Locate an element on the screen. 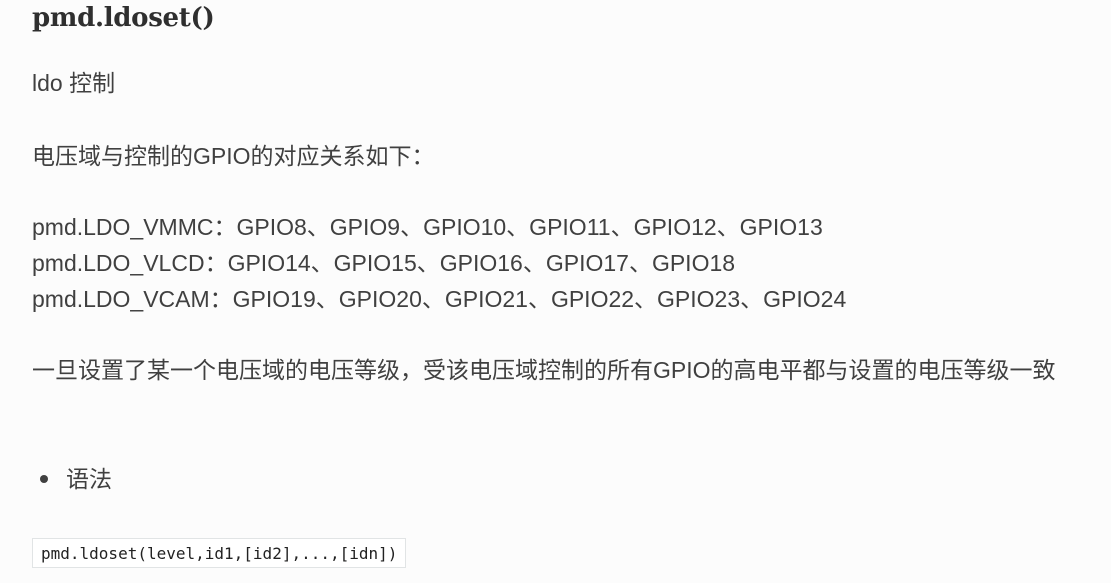  mapping-intro-paragraph: 电压域与控制的GPIO的对应关系如下： is located at coordinates (233, 156).